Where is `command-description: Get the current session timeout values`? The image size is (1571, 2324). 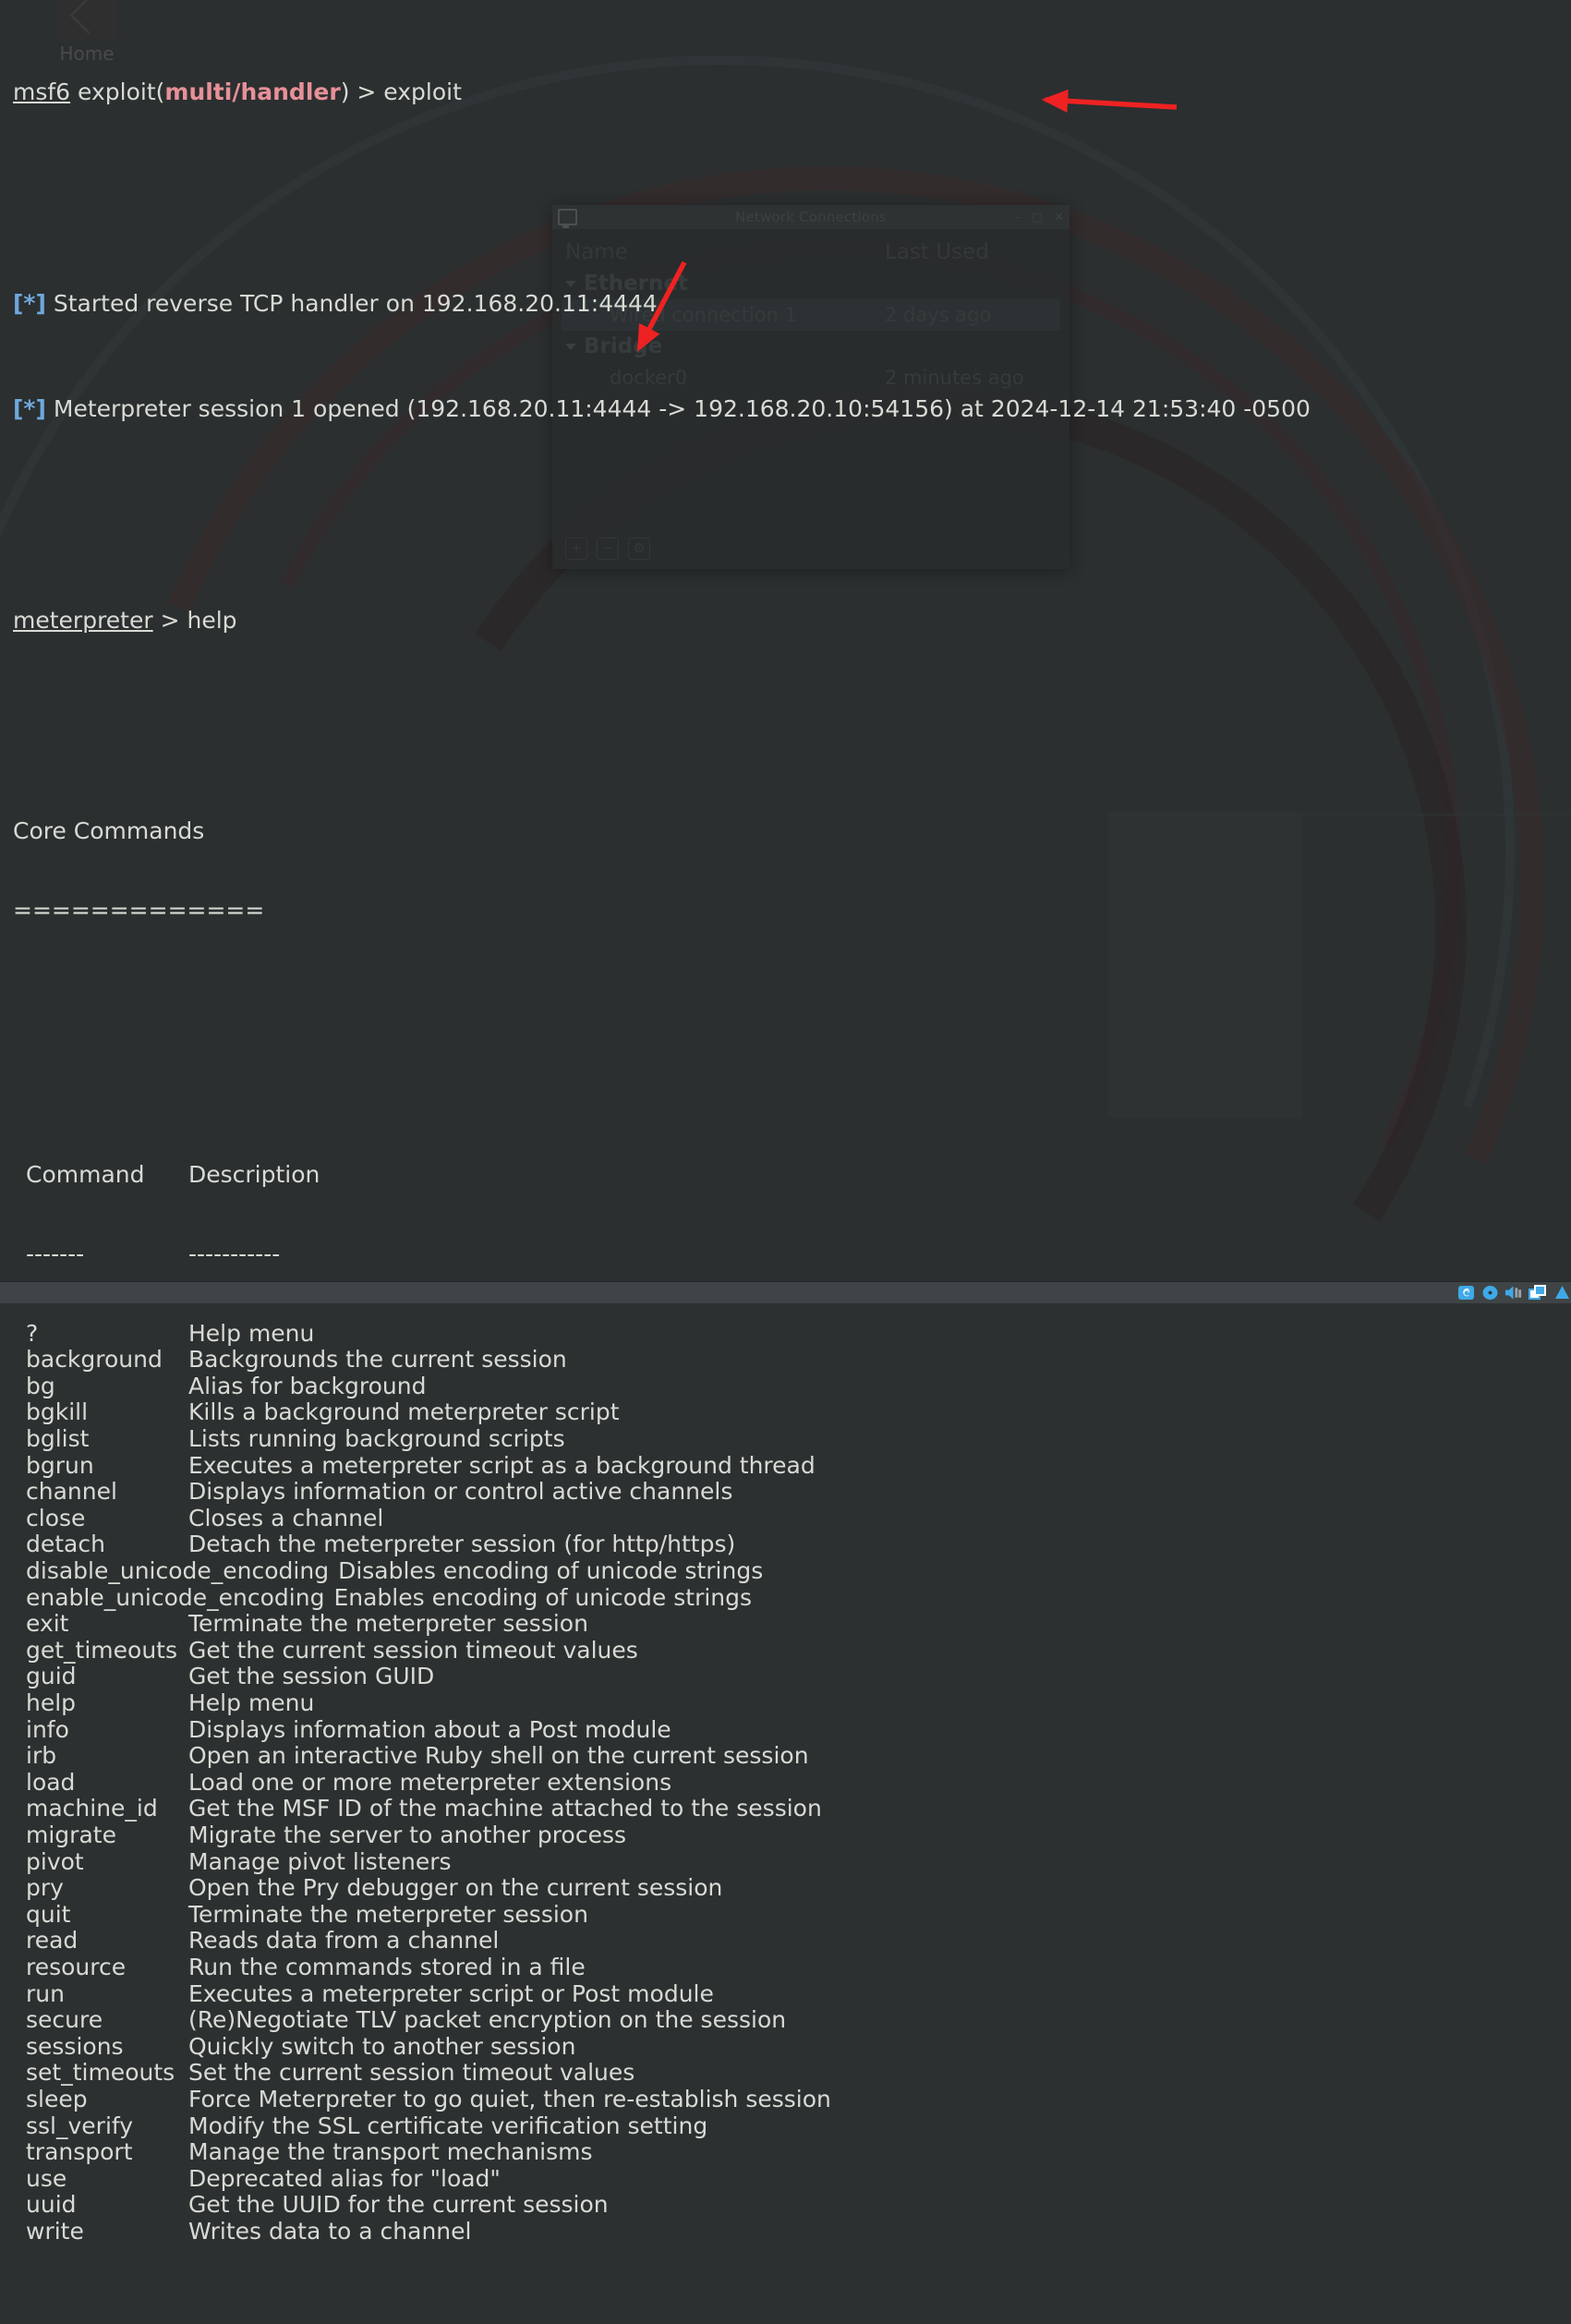
command-description: Get the current session timeout values is located at coordinates (413, 1650).